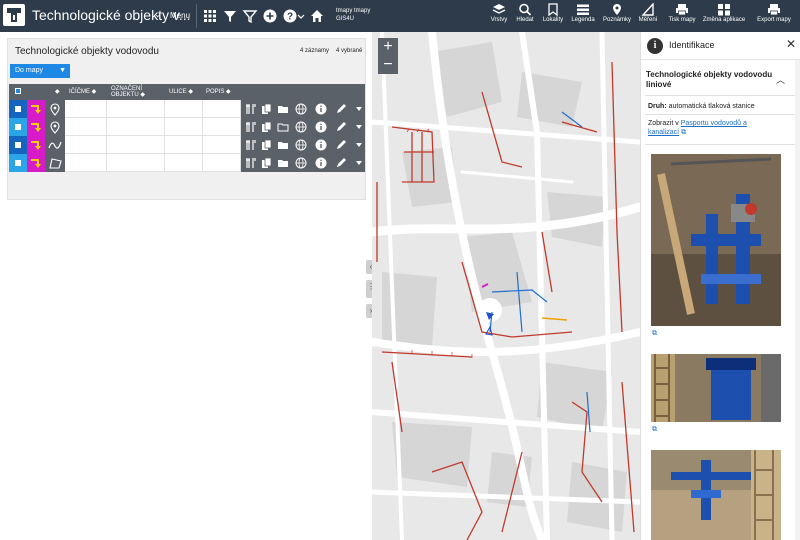 This screenshot has height=540, width=800. I want to click on photo-pipe-trench, so click(716, 388).